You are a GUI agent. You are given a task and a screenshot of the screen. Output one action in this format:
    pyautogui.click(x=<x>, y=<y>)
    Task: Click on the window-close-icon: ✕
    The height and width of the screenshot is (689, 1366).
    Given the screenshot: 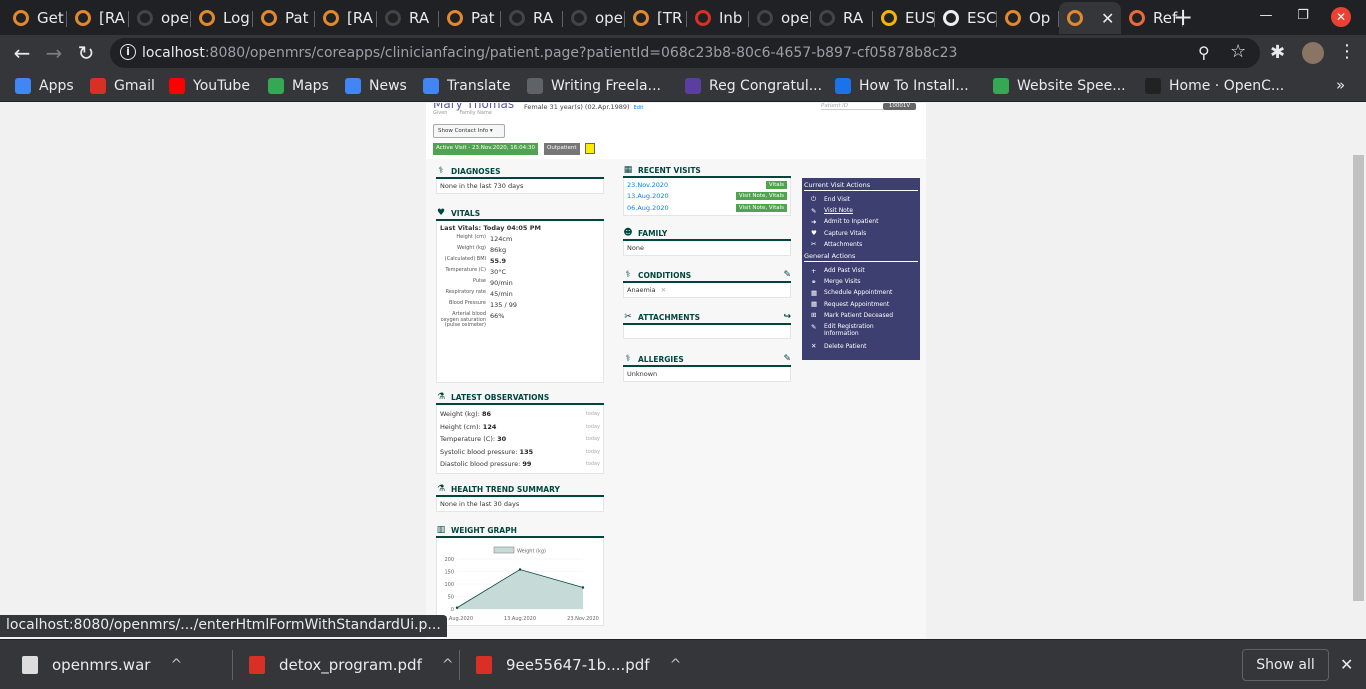 What is the action you would take?
    pyautogui.click(x=1341, y=17)
    